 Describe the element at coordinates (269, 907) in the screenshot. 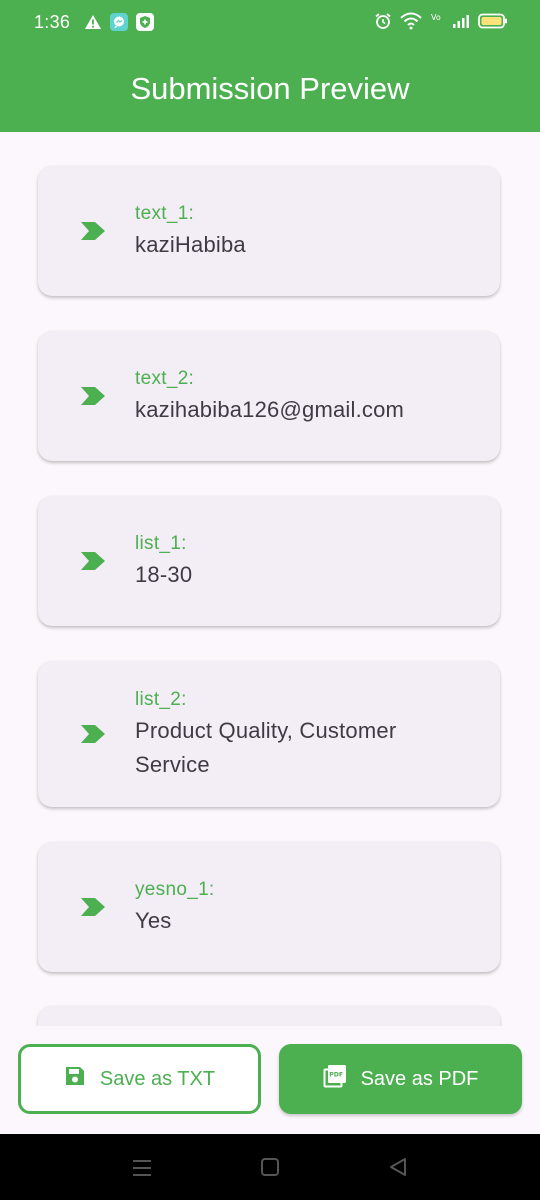

I see `submission-card-yesno-1: yesno_1: Yes` at that location.